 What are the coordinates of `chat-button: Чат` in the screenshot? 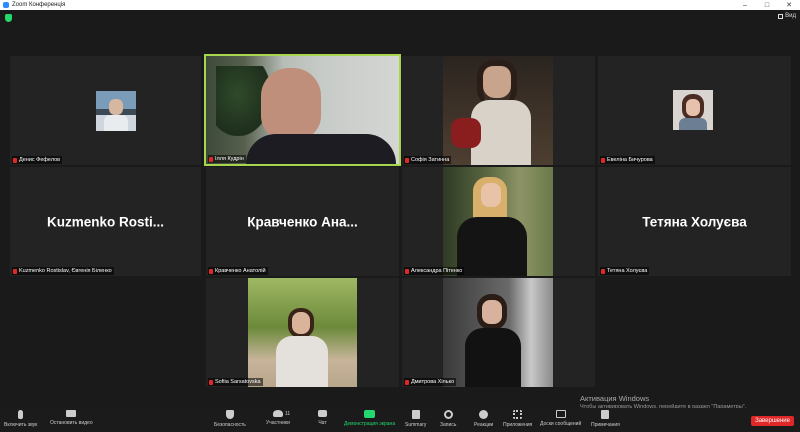 It's located at (322, 418).